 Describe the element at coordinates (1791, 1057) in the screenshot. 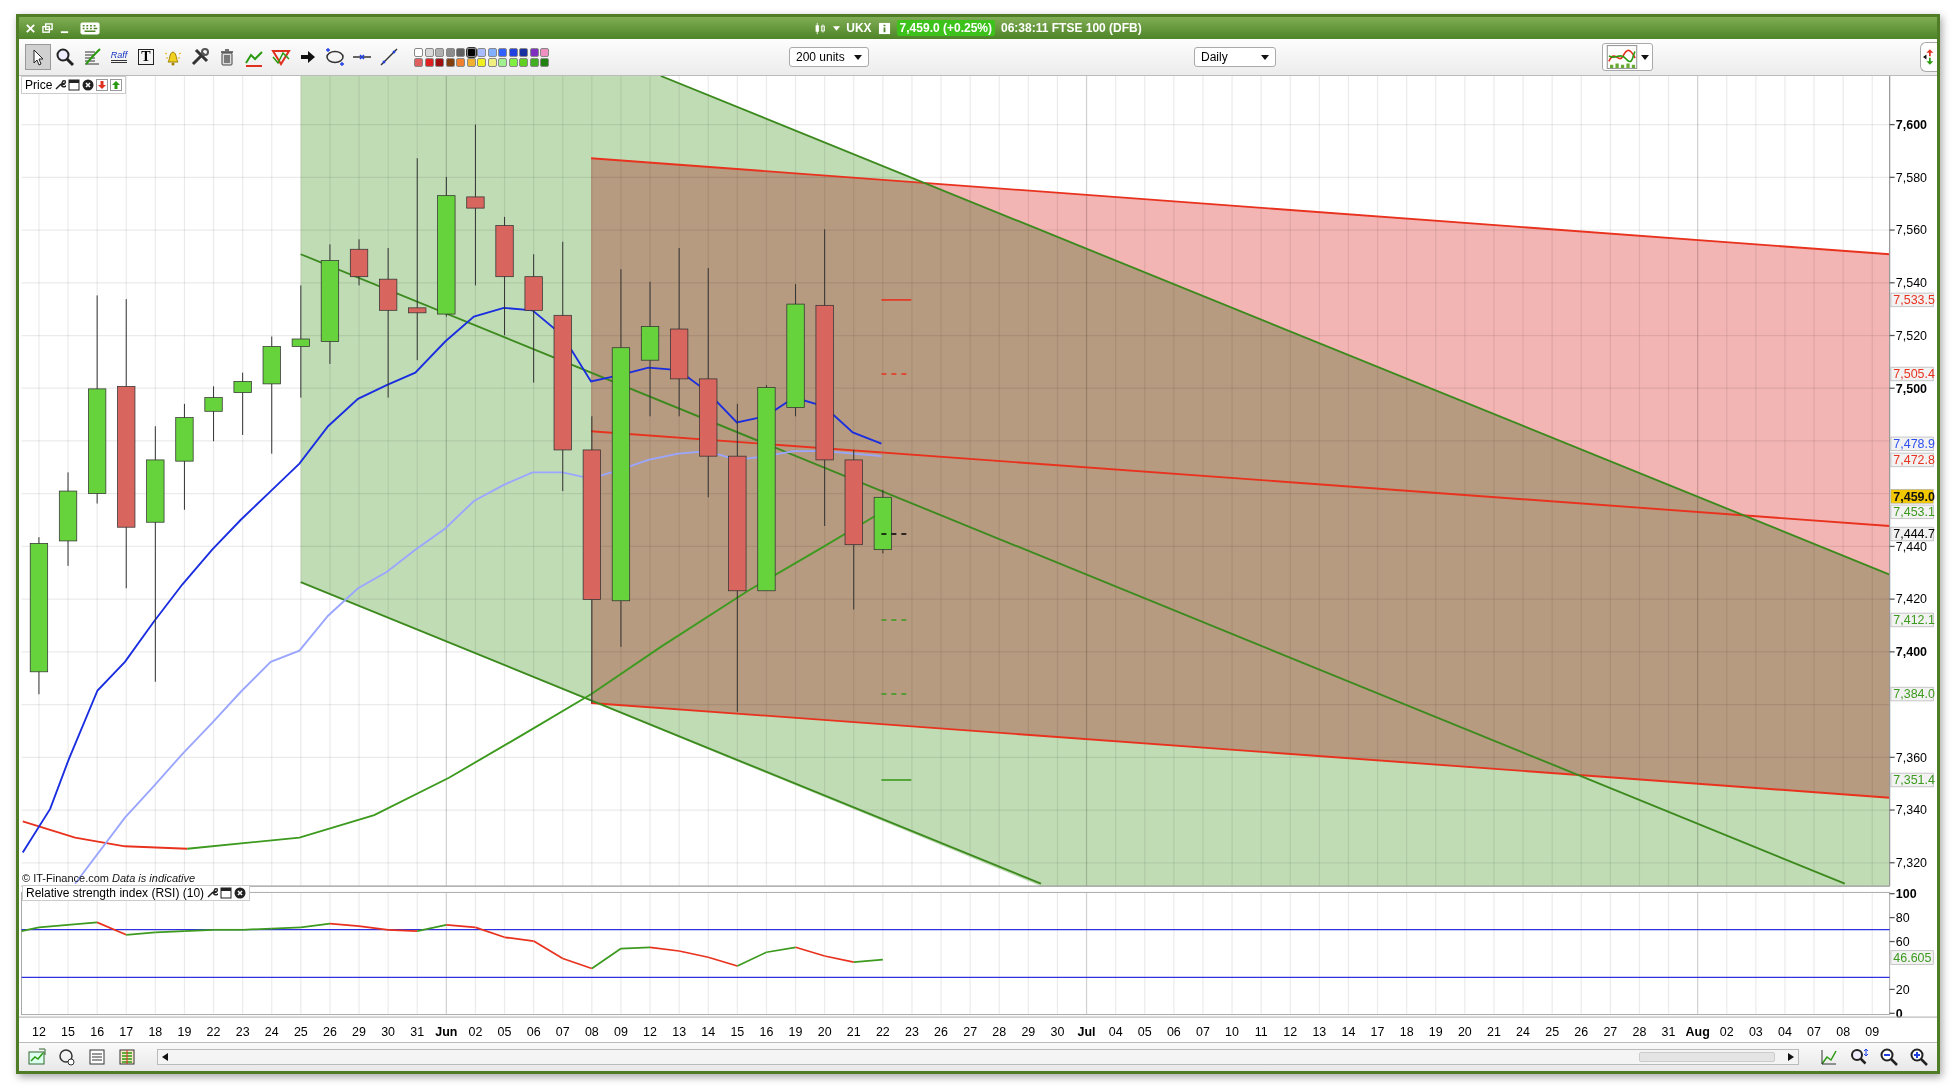

I see `scroll-right-icon` at that location.